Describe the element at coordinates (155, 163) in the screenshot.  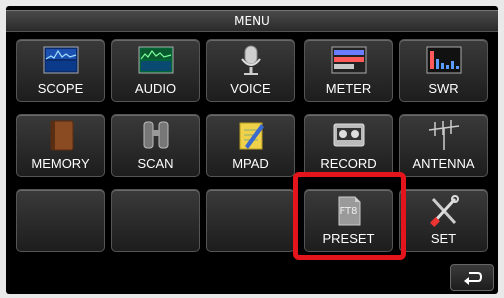
I see `scan-label: SCAN` at that location.